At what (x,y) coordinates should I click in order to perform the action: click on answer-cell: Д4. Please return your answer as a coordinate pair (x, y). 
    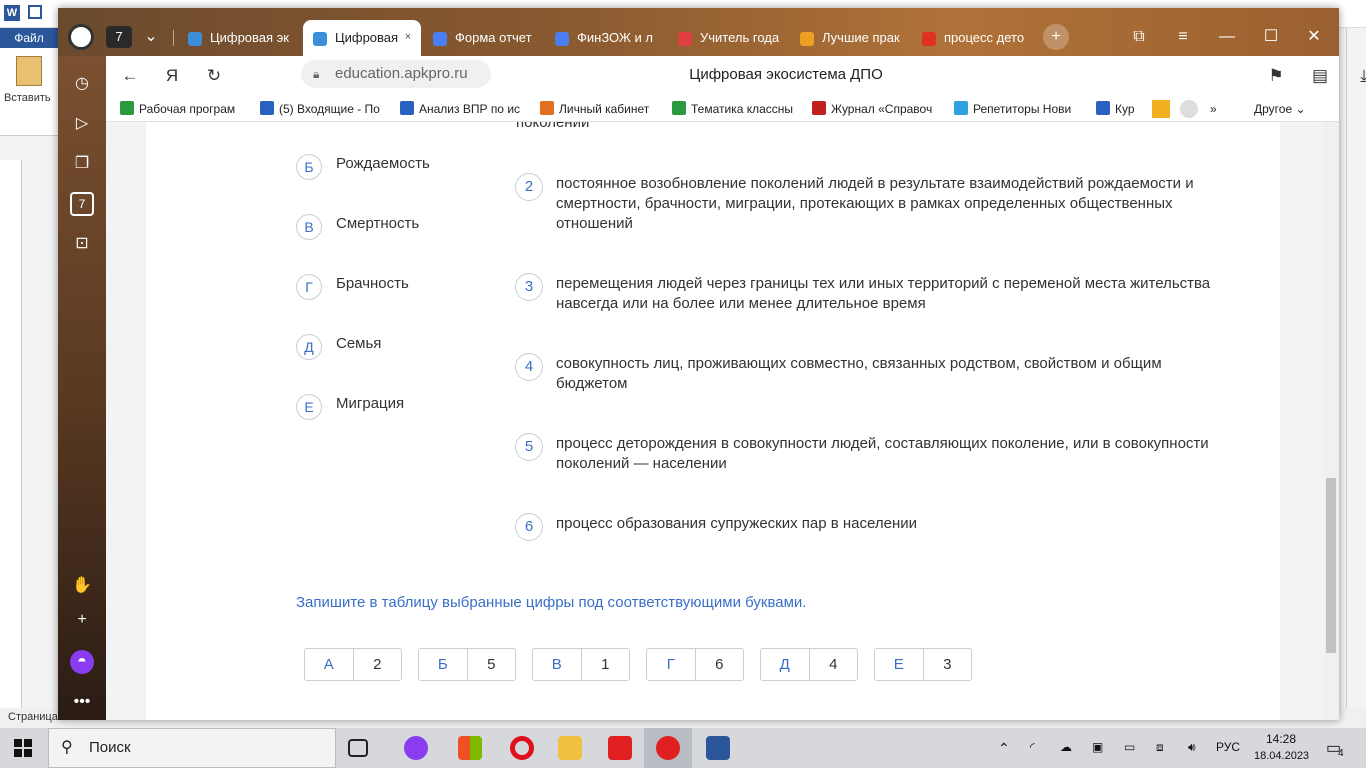
    Looking at the image, I should click on (809, 664).